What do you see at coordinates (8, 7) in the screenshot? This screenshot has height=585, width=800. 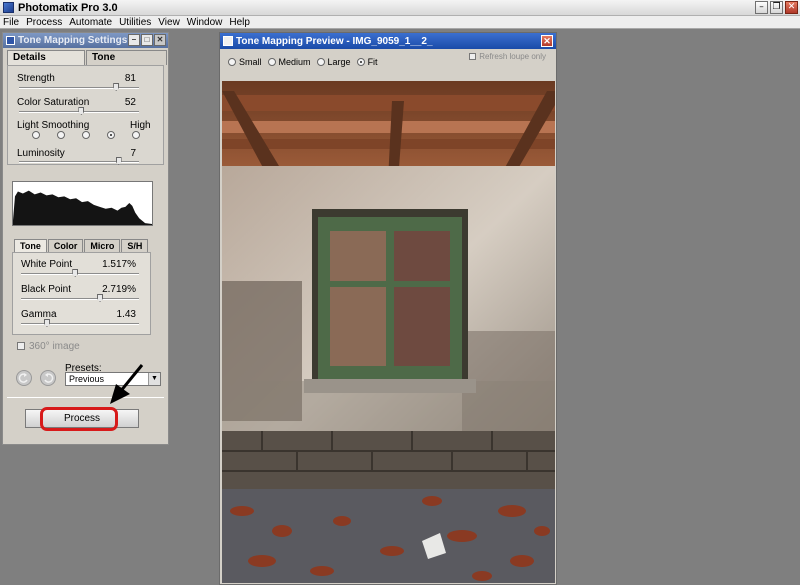 I see `photomatix-logo-icon` at bounding box center [8, 7].